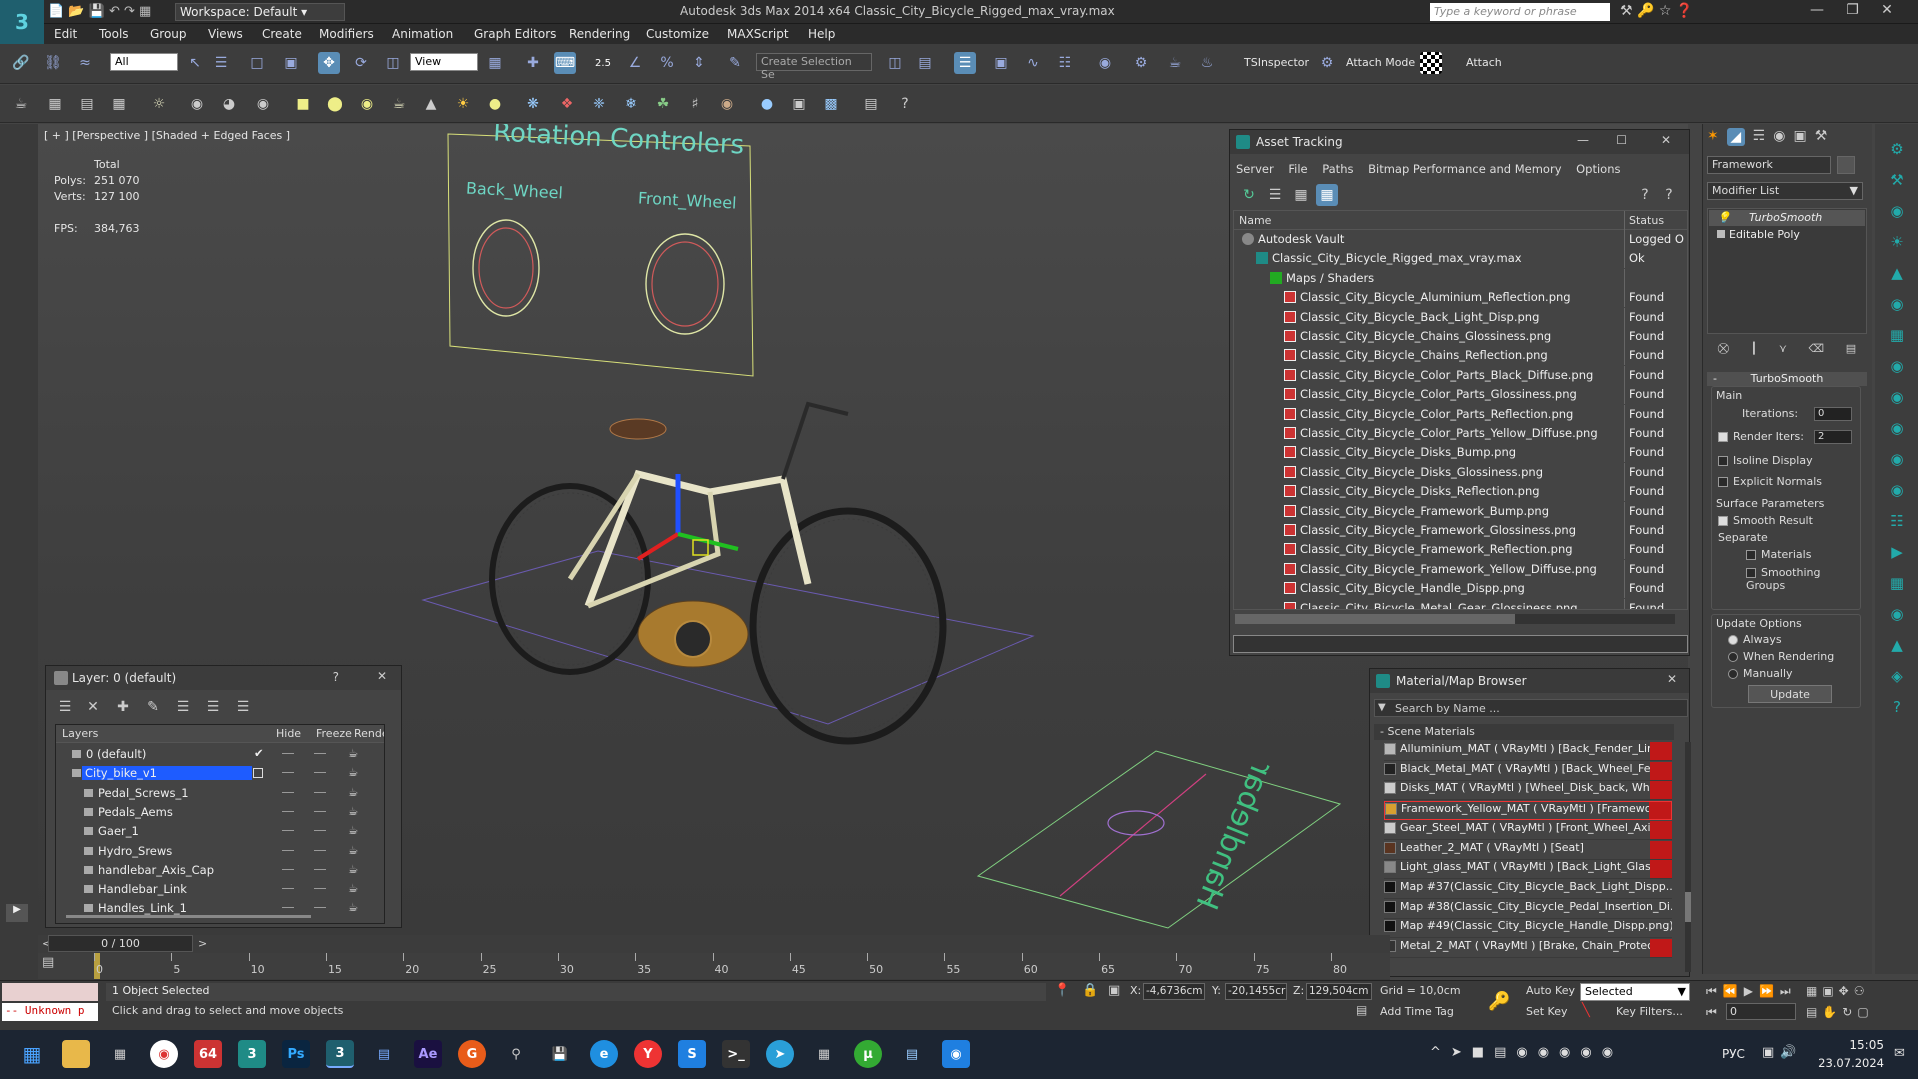 The width and height of the screenshot is (1918, 1079). I want to click on grid-view-icon: ▦, so click(1327, 195).